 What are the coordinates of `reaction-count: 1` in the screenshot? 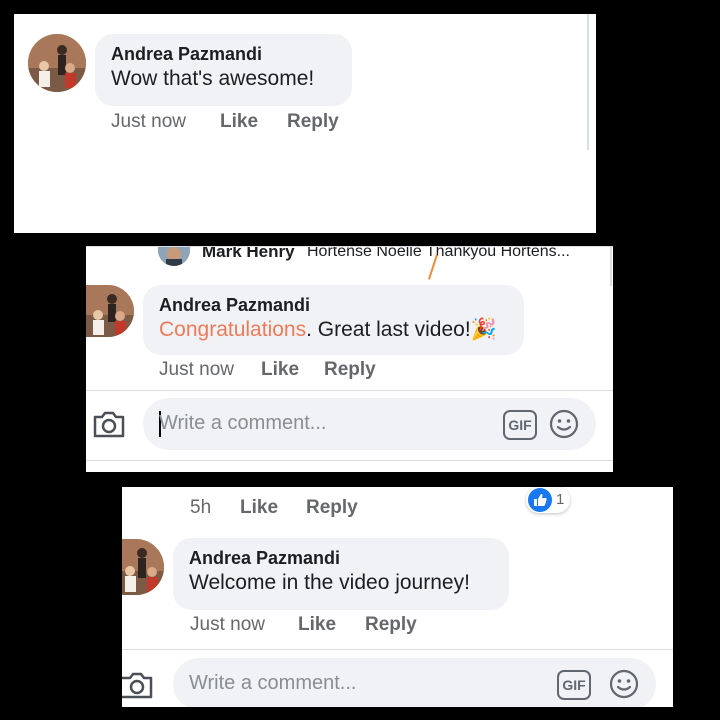 It's located at (560, 499).